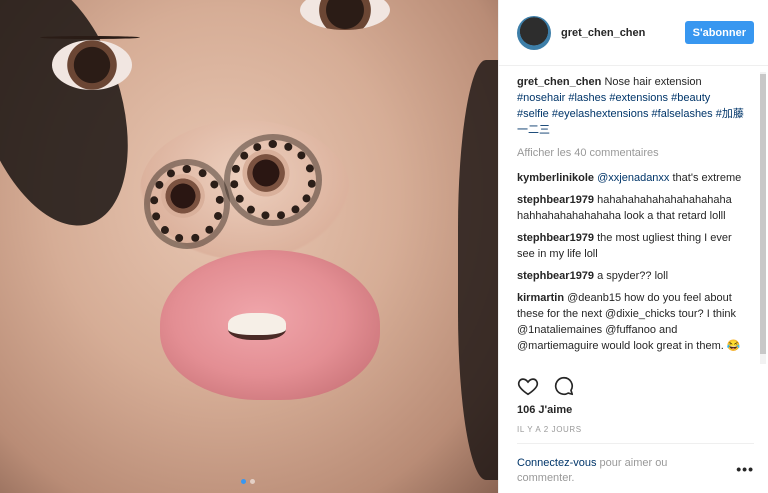 The image size is (768, 493). I want to click on comment-item: stephbear1979 a spyder?? loll, so click(630, 276).